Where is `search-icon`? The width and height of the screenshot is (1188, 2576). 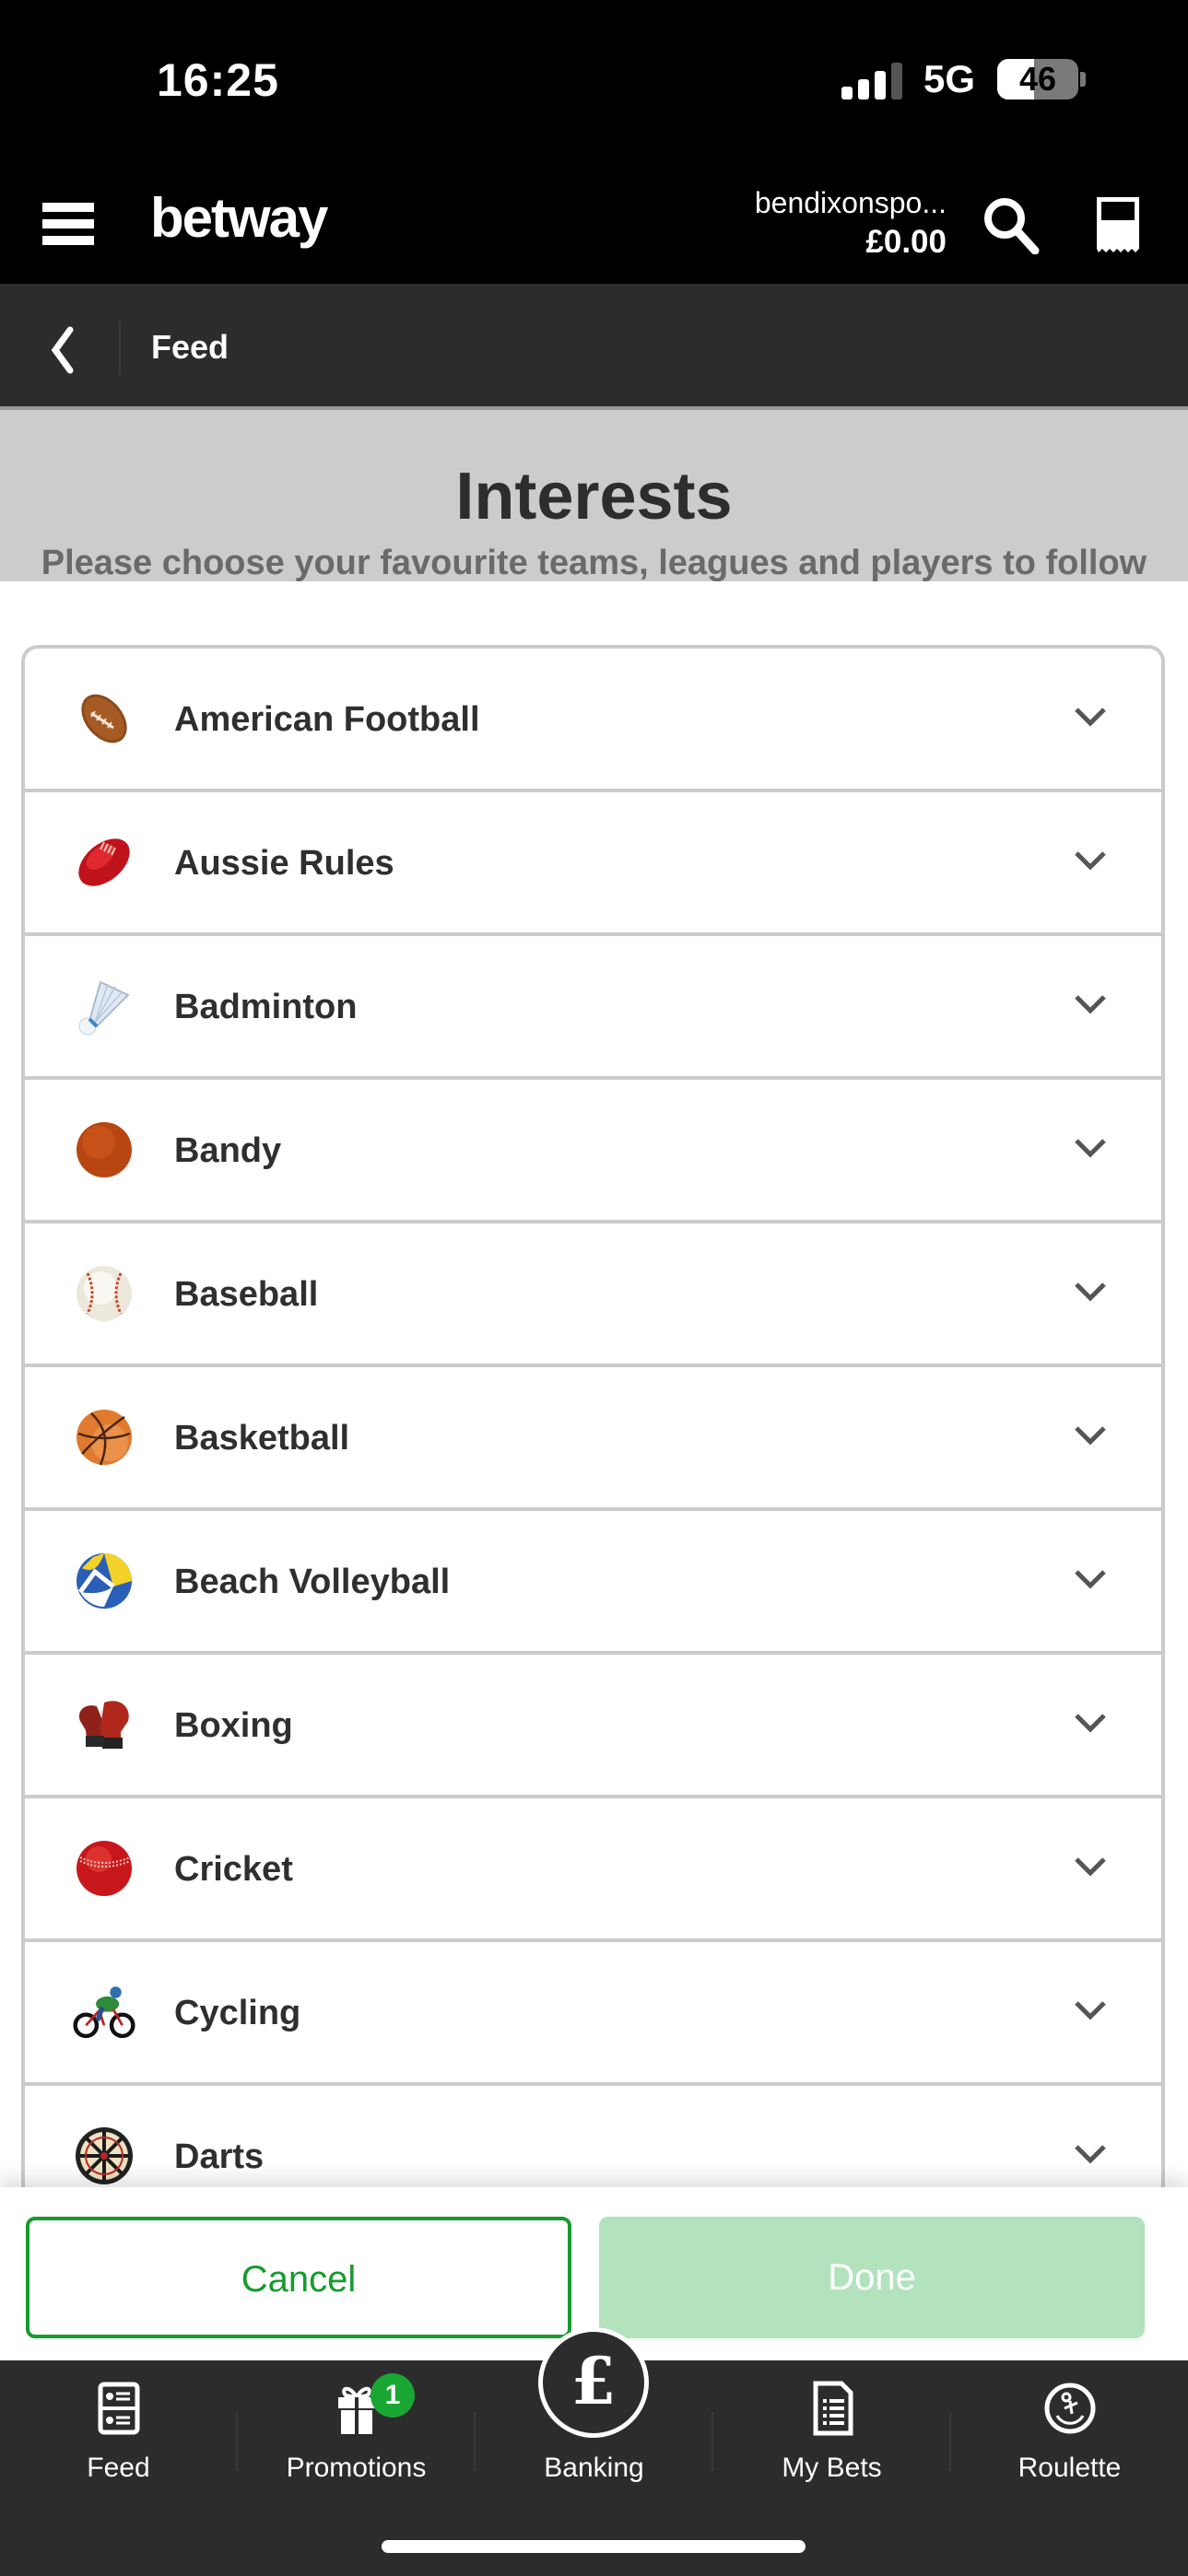
search-icon is located at coordinates (1011, 225).